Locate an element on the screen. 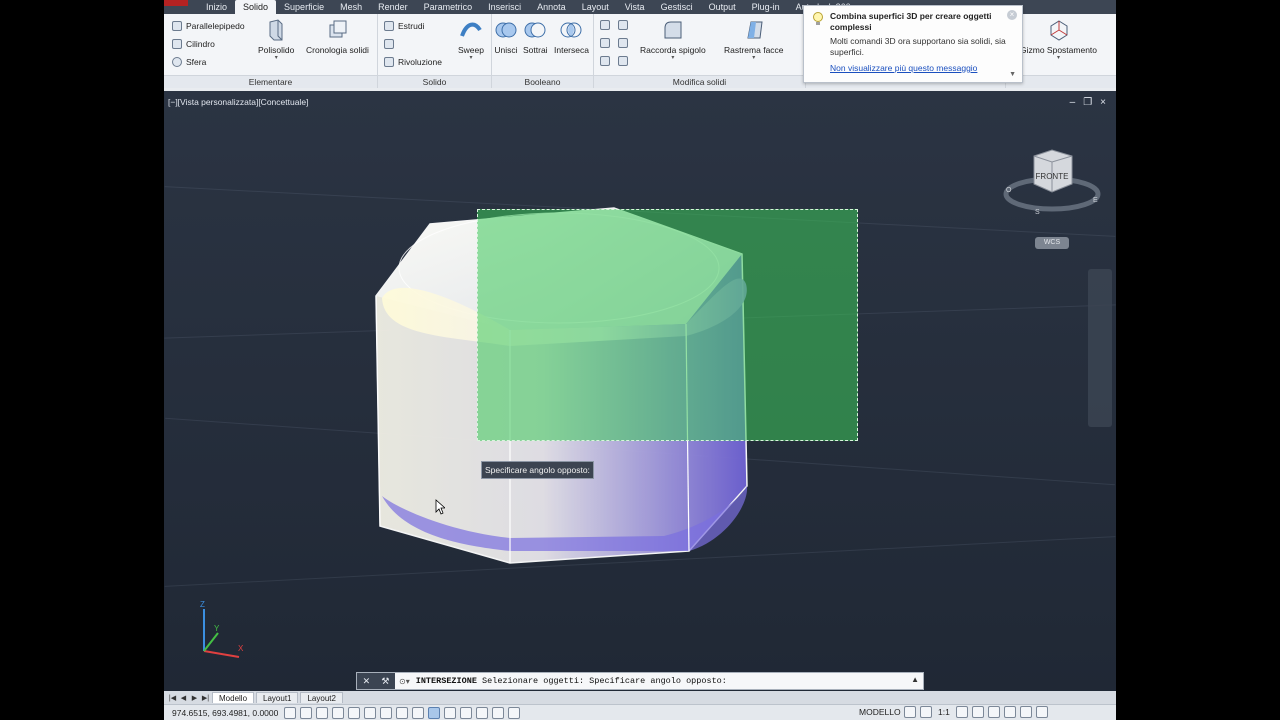 This screenshot has height=720, width=1280. tab-plugin: Plug-in is located at coordinates (766, 7).